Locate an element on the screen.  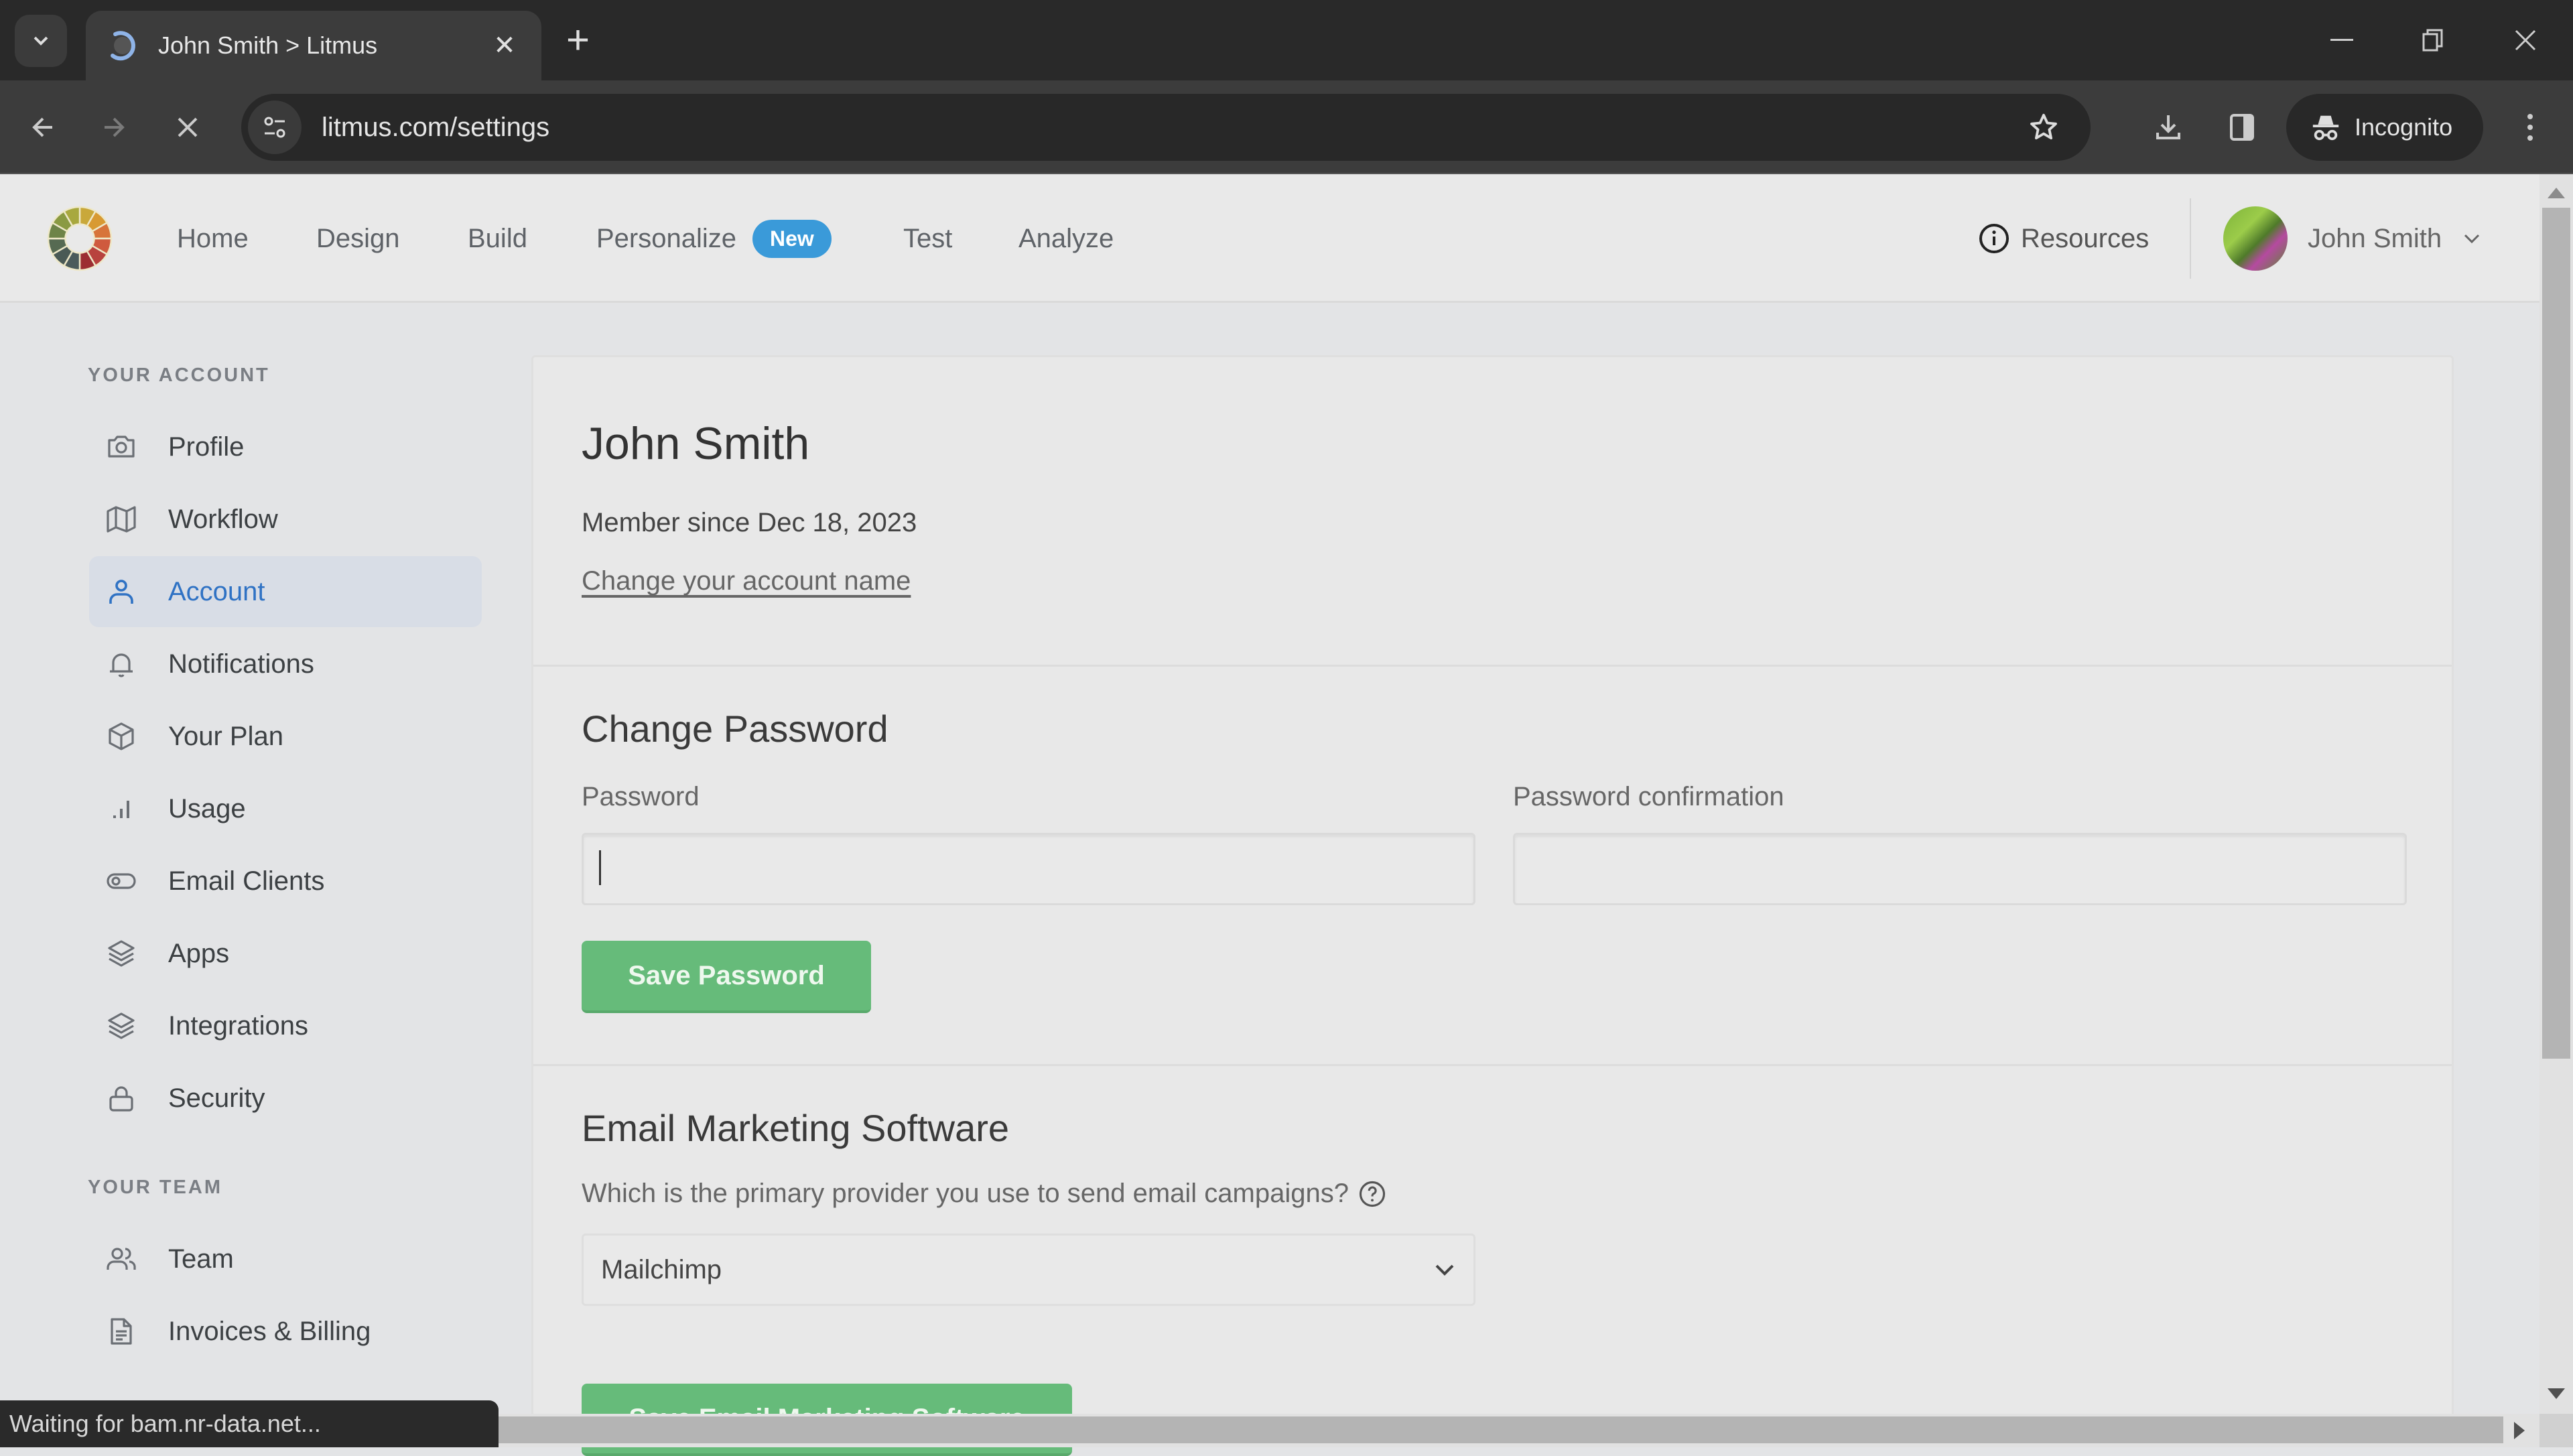
nav-design: Design is located at coordinates (358, 238).